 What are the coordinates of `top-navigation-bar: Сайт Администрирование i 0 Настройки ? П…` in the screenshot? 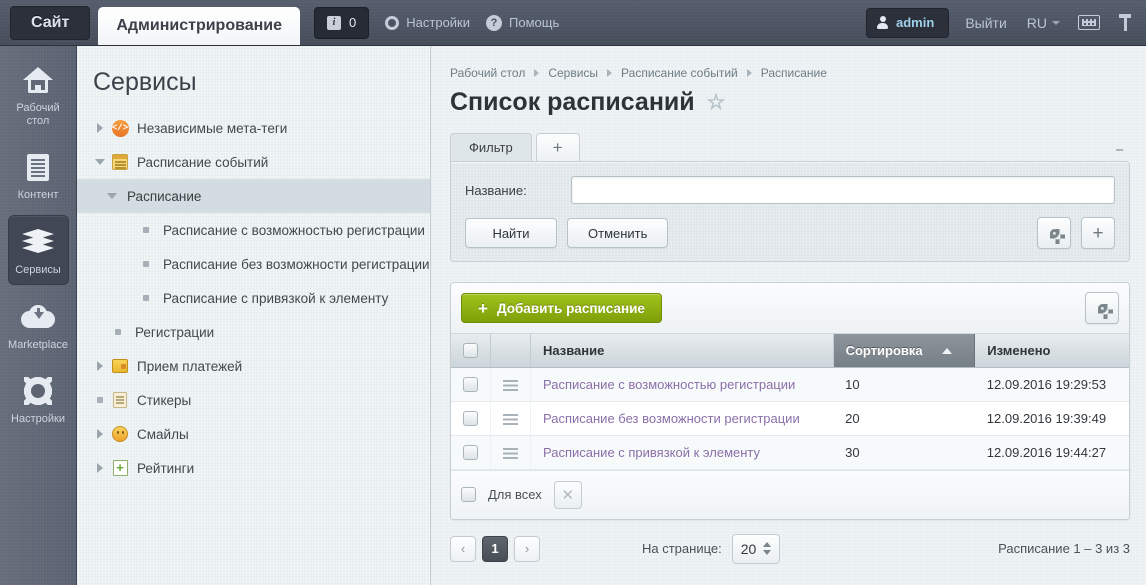 It's located at (573, 23).